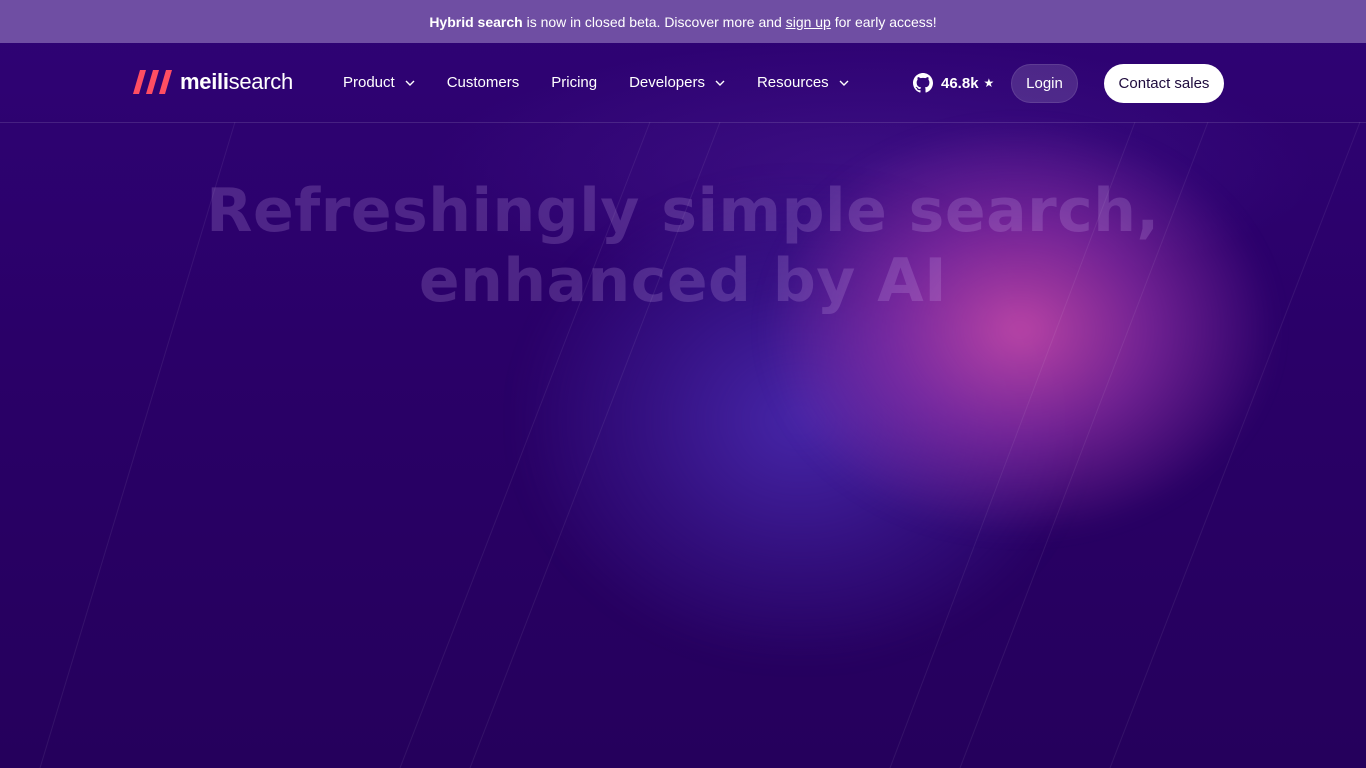  I want to click on hero-title-line-2: enhanced by AI, so click(683, 281).